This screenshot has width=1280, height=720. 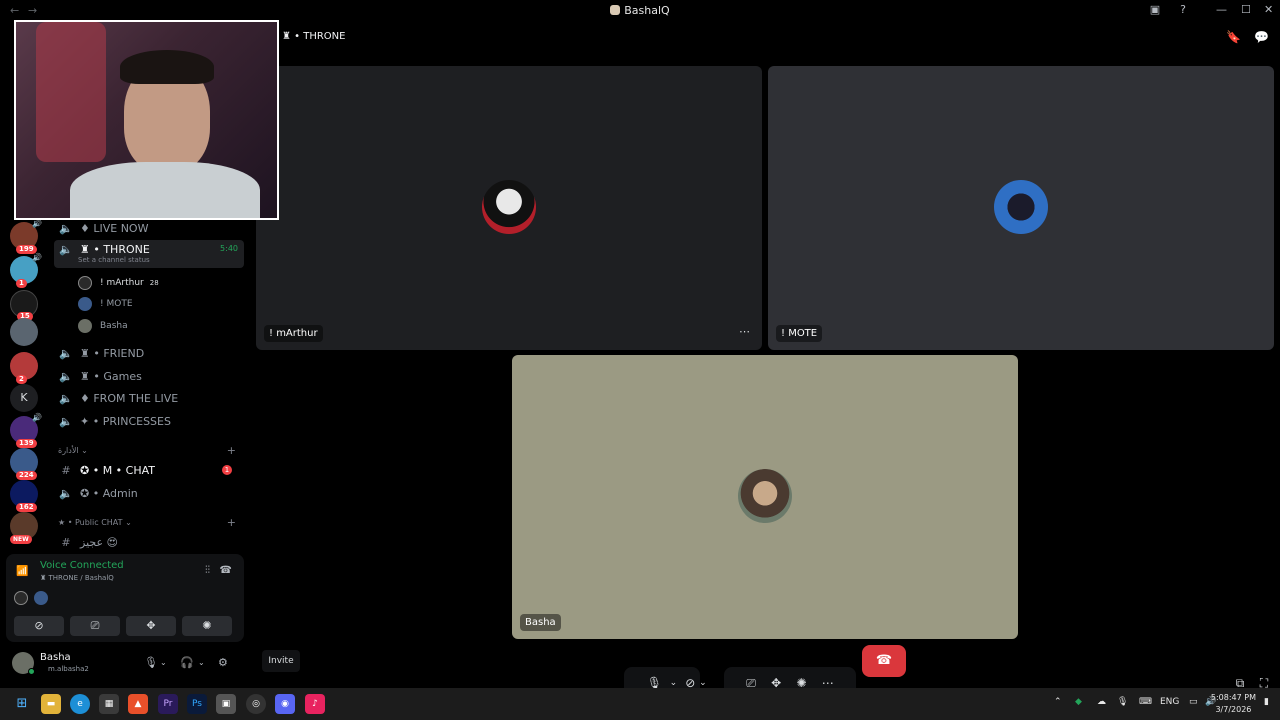 I want to click on app-tray-icon: ◆, so click(x=1078, y=702).